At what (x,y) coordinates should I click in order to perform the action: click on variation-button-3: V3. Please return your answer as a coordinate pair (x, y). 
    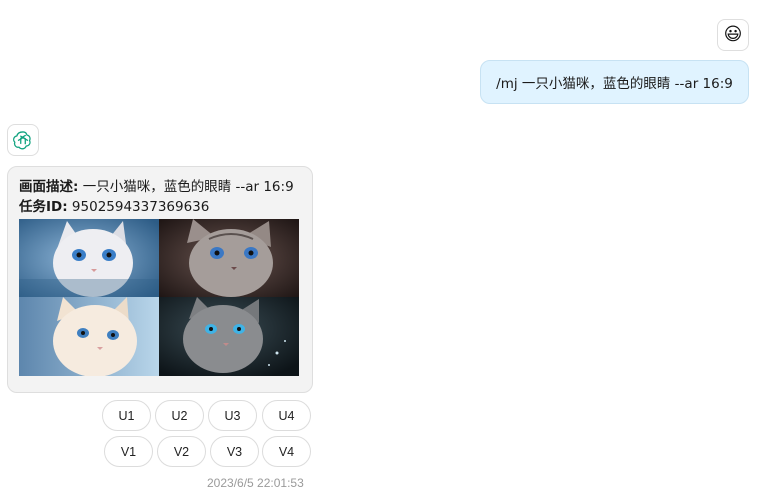
    Looking at the image, I should click on (234, 451).